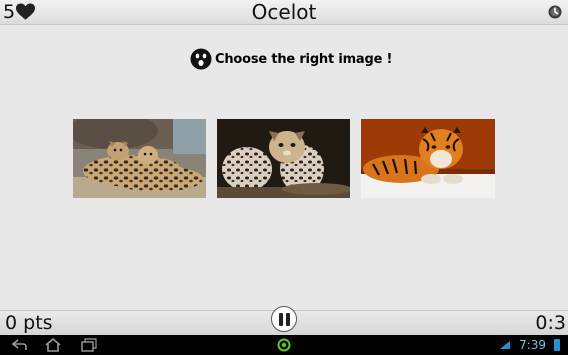  What do you see at coordinates (280, 319) in the screenshot?
I see `pause-icon` at bounding box center [280, 319].